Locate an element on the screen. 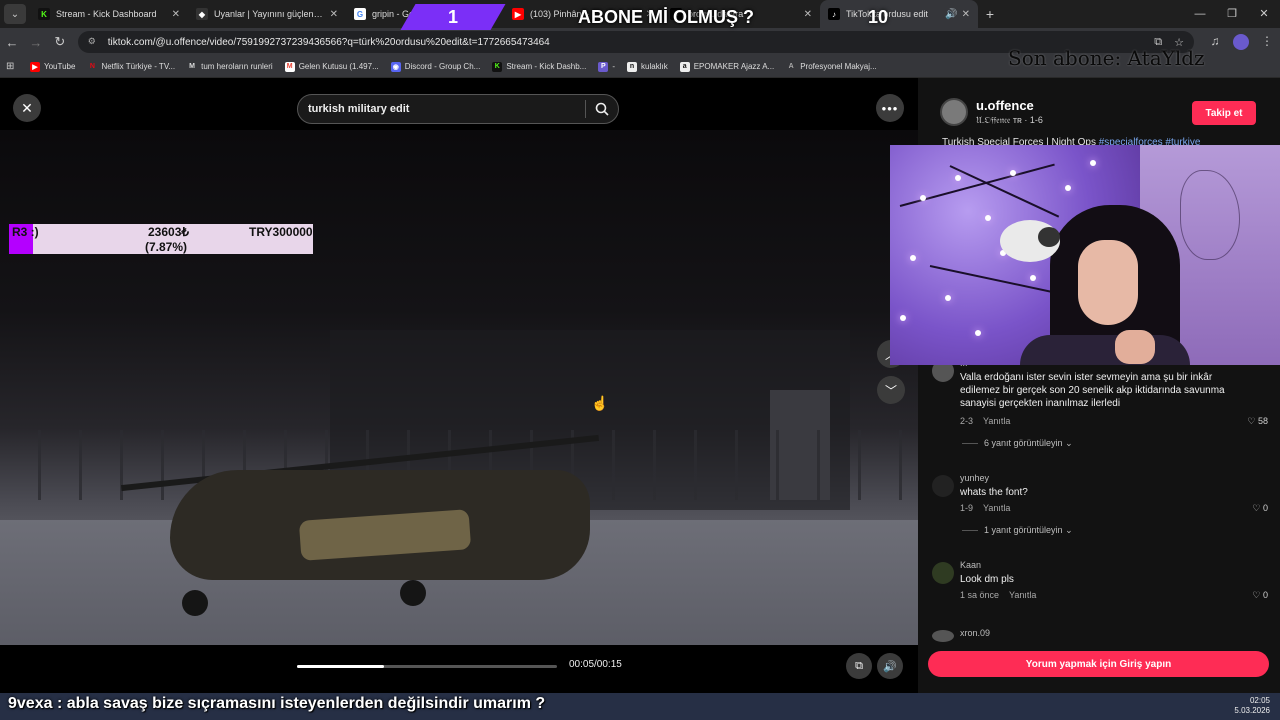 The height and width of the screenshot is (720, 1280). replies-label: 1 yanıt görüntüleyin is located at coordinates (1023, 530).